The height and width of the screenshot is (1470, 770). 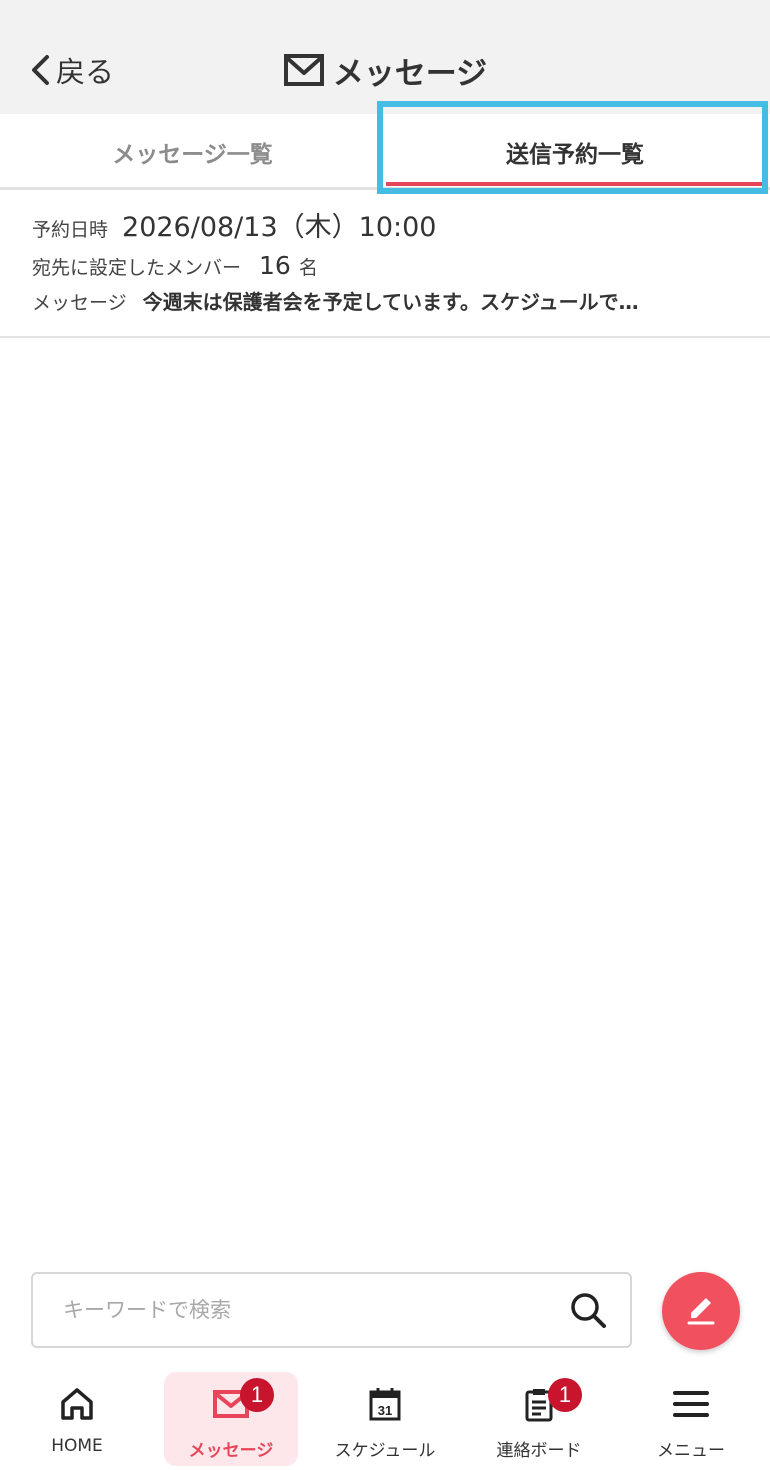 What do you see at coordinates (77, 1446) in the screenshot?
I see `nav-home-label: HOME` at bounding box center [77, 1446].